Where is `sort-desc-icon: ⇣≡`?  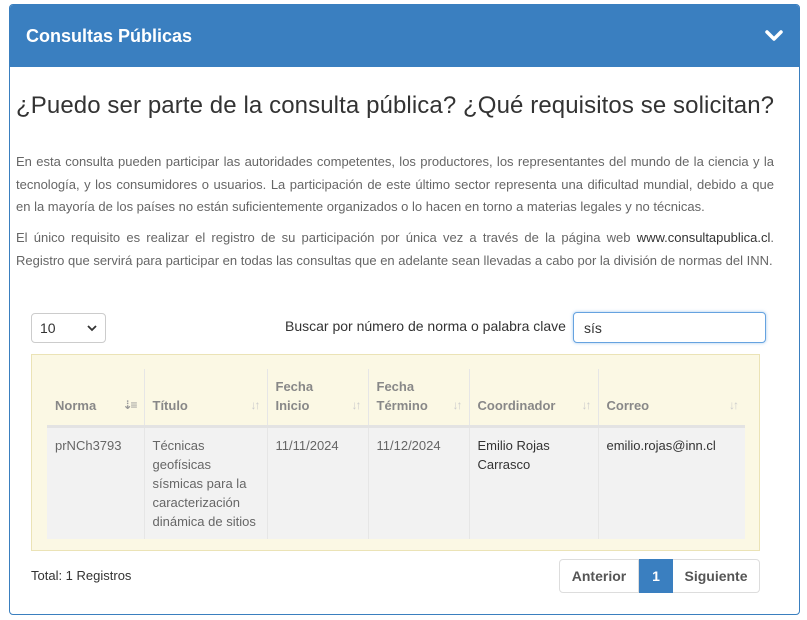
sort-desc-icon: ⇣≡ is located at coordinates (129, 404).